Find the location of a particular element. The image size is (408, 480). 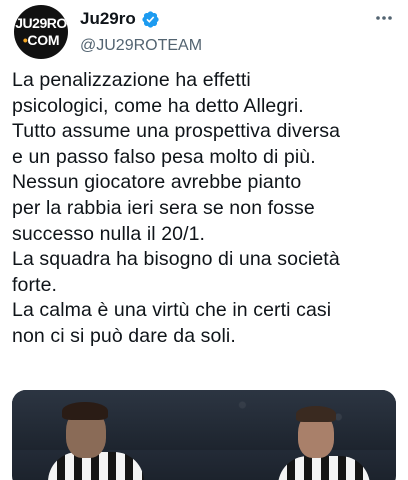

author-handle: @JU29ROTEAM is located at coordinates (141, 46).